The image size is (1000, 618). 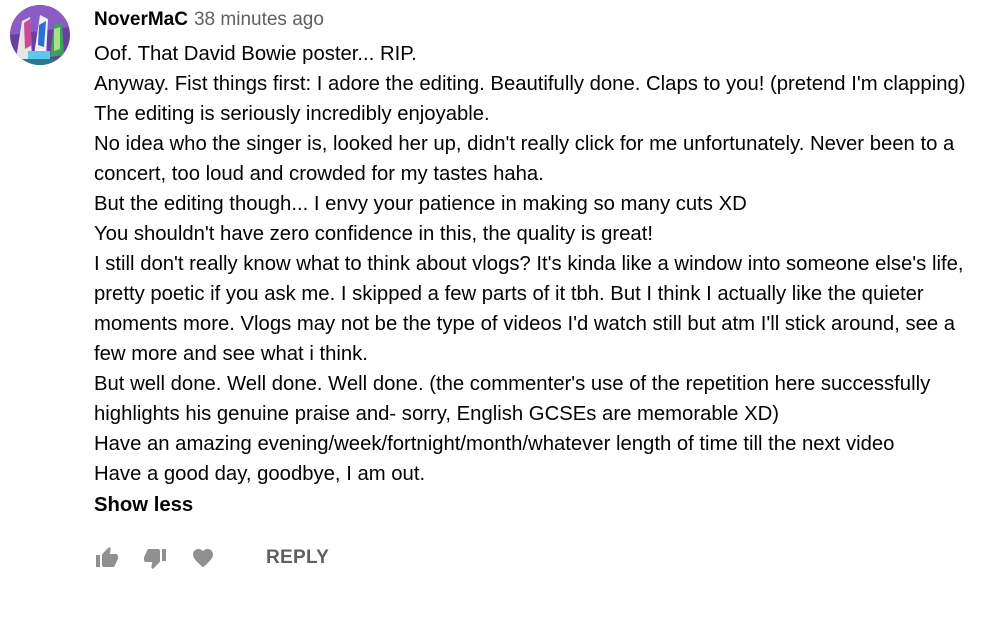 I want to click on dislike-button, so click(x=155, y=558).